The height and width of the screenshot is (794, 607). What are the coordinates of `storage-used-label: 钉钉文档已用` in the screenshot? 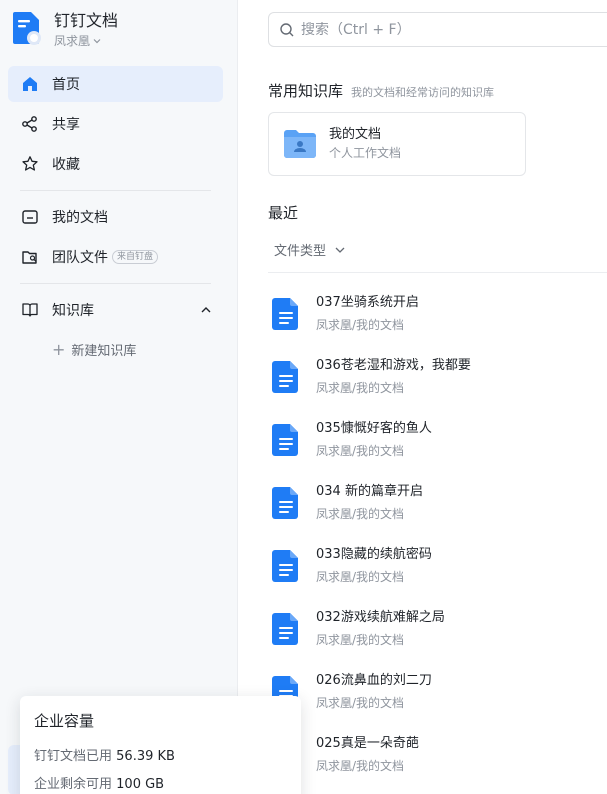 It's located at (73, 756).